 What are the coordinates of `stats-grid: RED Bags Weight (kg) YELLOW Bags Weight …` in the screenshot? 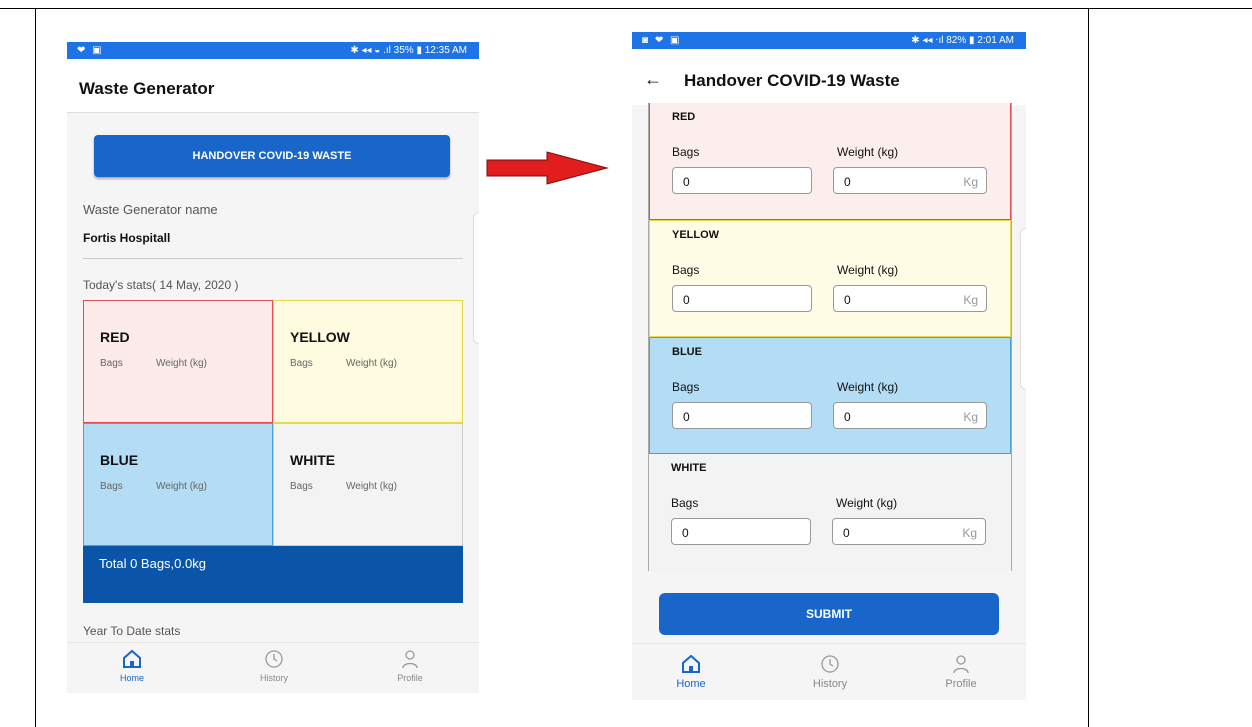 It's located at (273, 423).